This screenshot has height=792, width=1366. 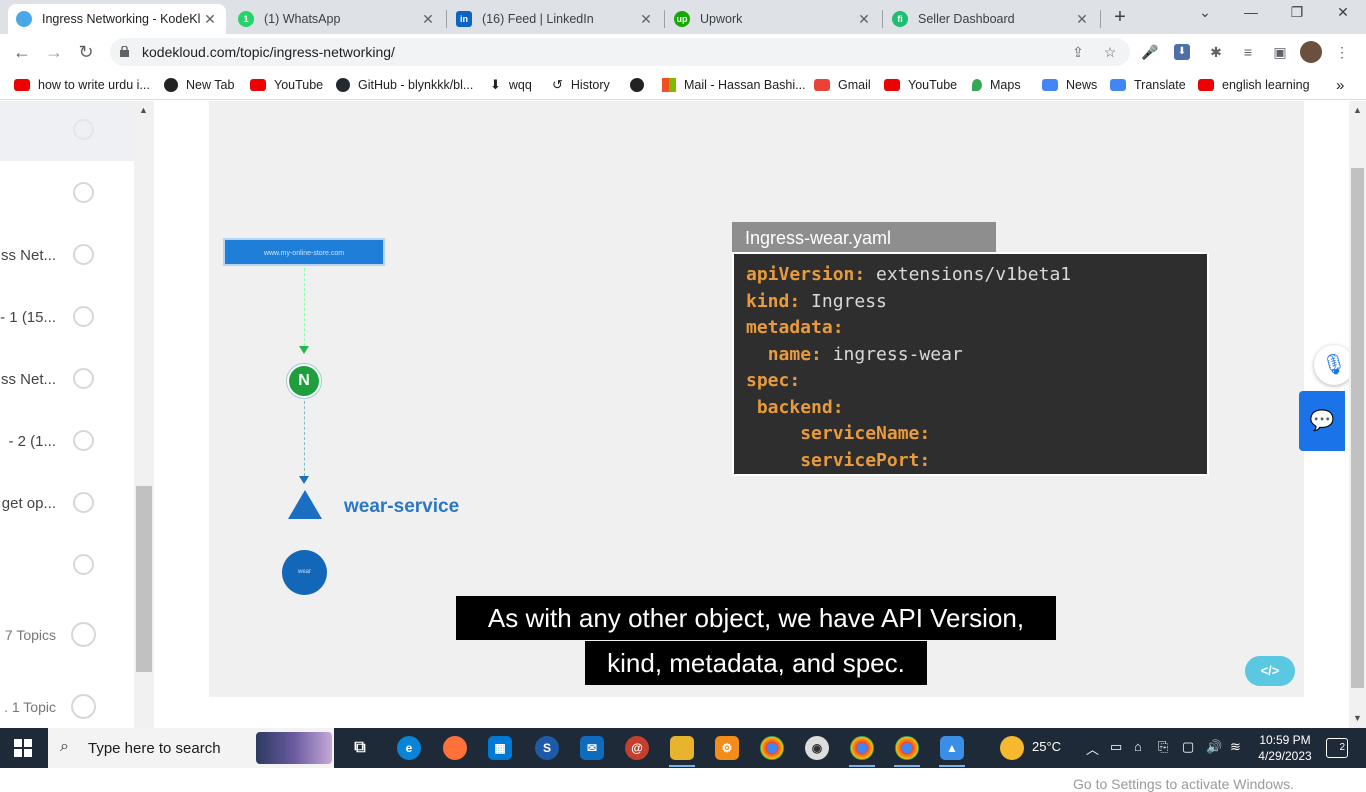 I want to click on bookmark-item: english learning, so click(x=1254, y=85).